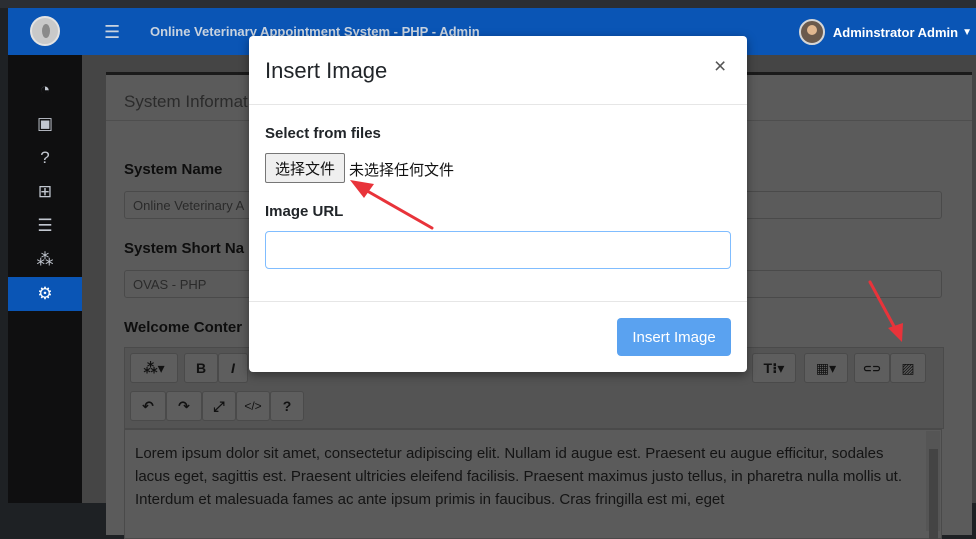  I want to click on annotation-arrow-file, so click(392, 205).